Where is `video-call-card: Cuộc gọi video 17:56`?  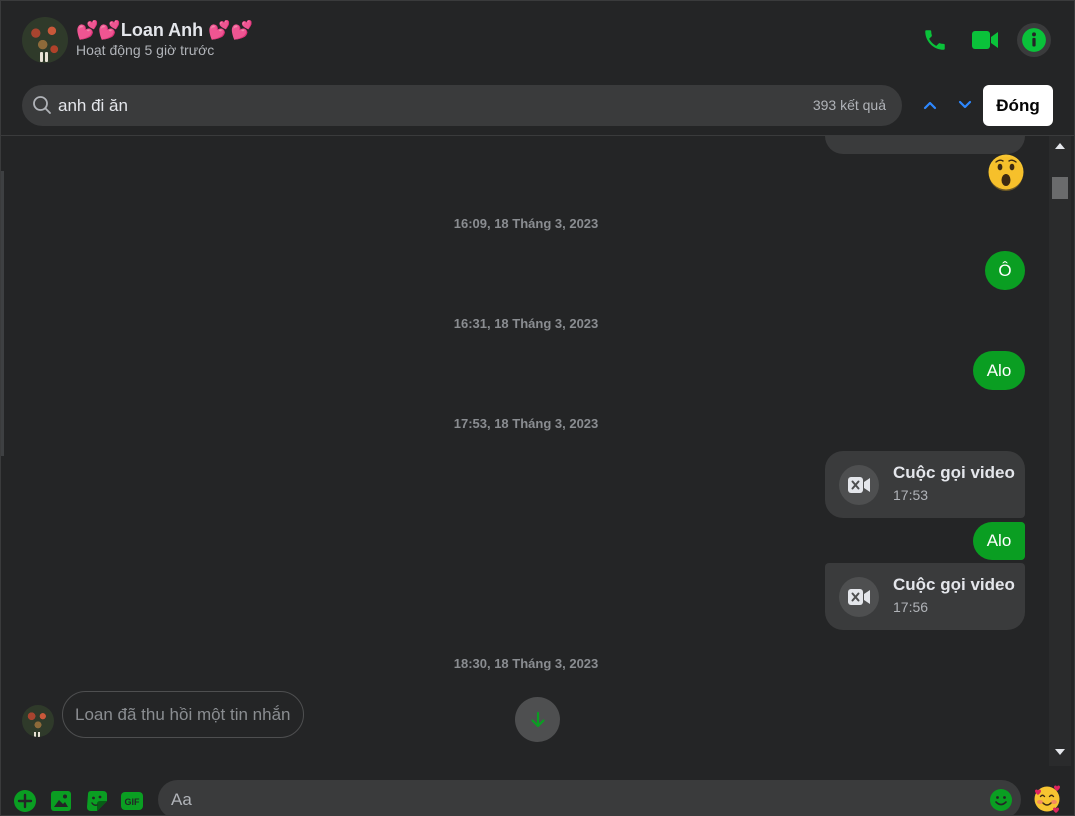 video-call-card: Cuộc gọi video 17:56 is located at coordinates (925, 596).